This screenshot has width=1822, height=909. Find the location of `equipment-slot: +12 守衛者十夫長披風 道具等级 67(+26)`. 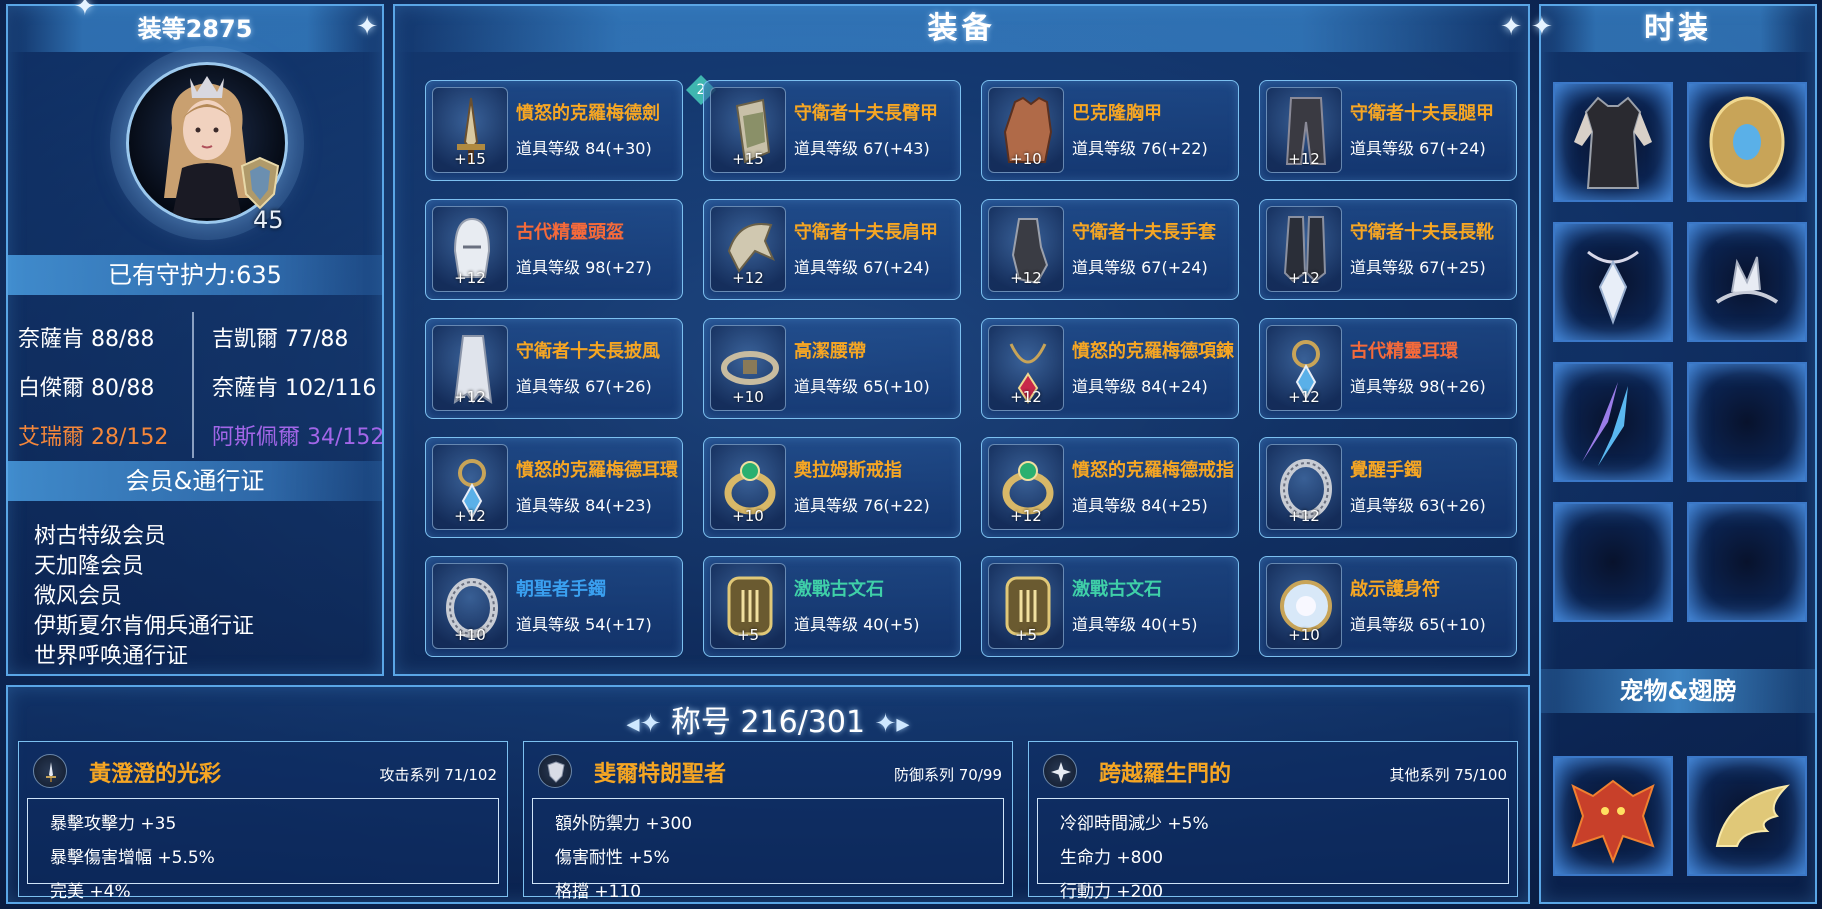

equipment-slot: +12 守衛者十夫長披風 道具等级 67(+26) is located at coordinates (554, 368).